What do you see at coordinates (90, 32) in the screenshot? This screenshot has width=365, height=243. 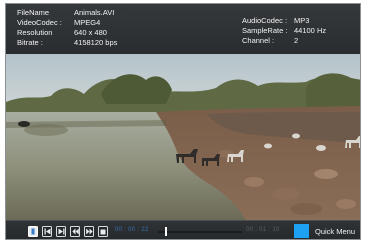 I see `info-value: 640 x 480` at bounding box center [90, 32].